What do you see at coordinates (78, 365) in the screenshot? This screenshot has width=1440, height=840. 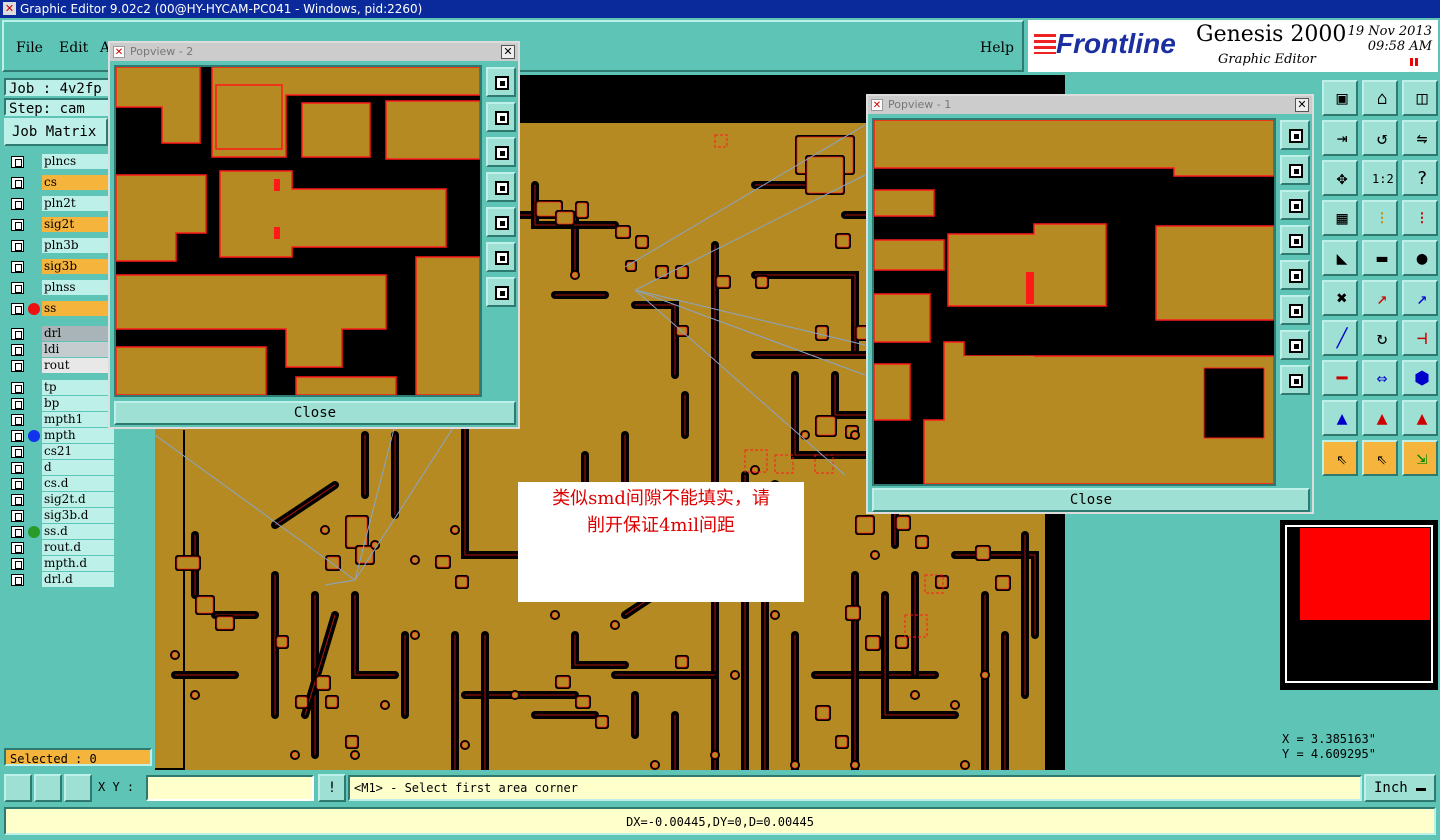 I see `layer-name: rout` at bounding box center [78, 365].